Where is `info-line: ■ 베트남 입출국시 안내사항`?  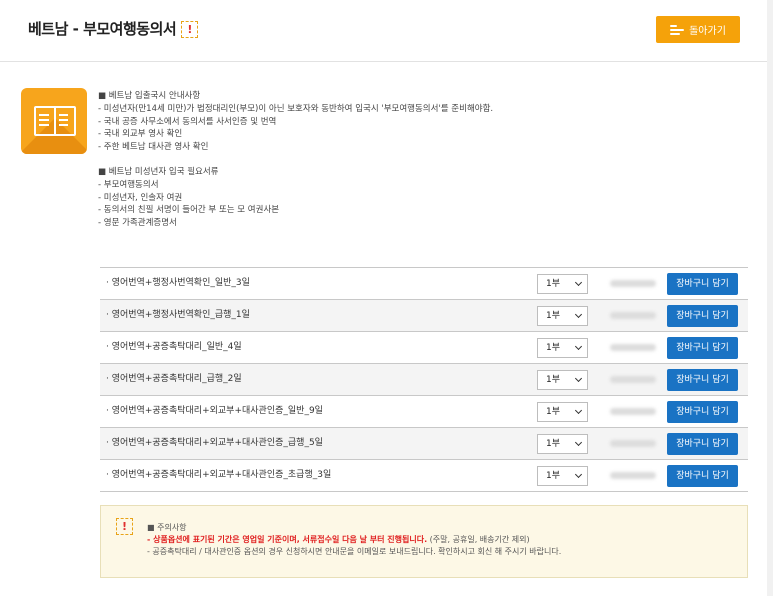 info-line: ■ 베트남 입출국시 안내사항 is located at coordinates (149, 96).